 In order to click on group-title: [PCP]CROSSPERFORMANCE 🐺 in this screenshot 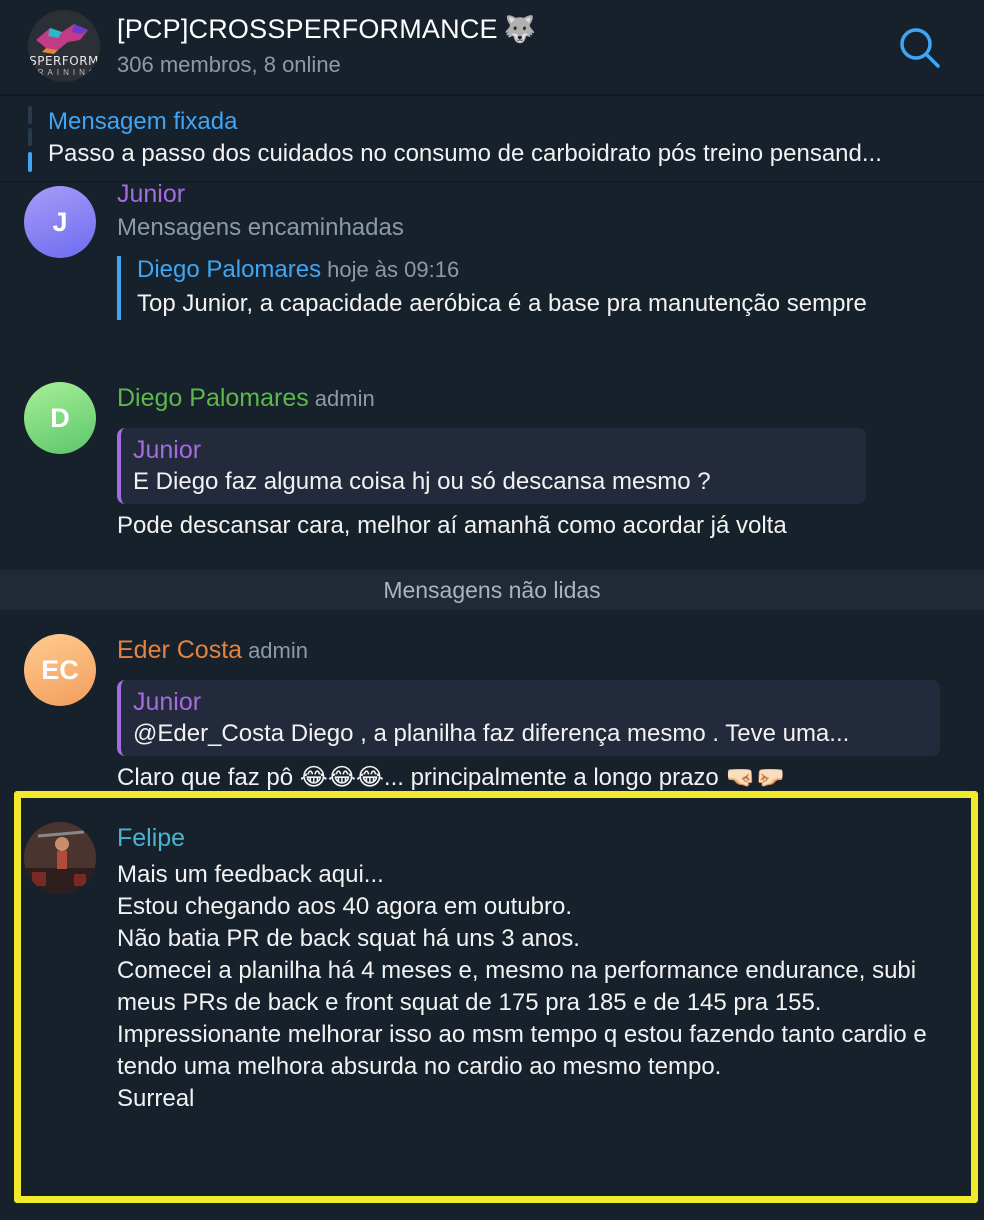, I will do `click(326, 29)`.